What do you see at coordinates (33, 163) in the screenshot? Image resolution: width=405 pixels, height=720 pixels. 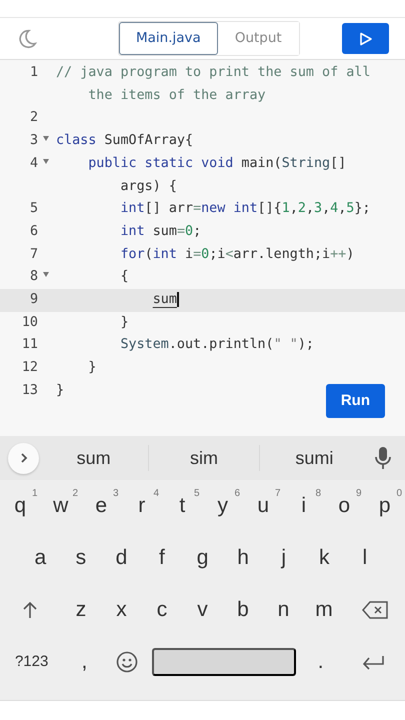 I see `line-number: 4` at bounding box center [33, 163].